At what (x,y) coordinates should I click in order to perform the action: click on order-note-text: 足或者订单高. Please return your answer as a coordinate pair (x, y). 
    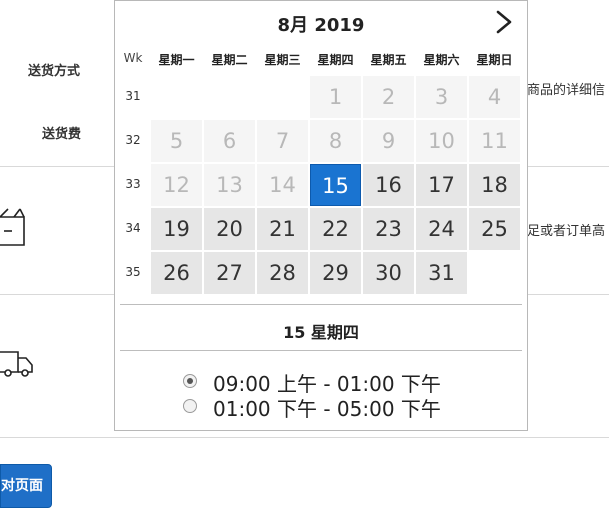
    Looking at the image, I should click on (566, 231).